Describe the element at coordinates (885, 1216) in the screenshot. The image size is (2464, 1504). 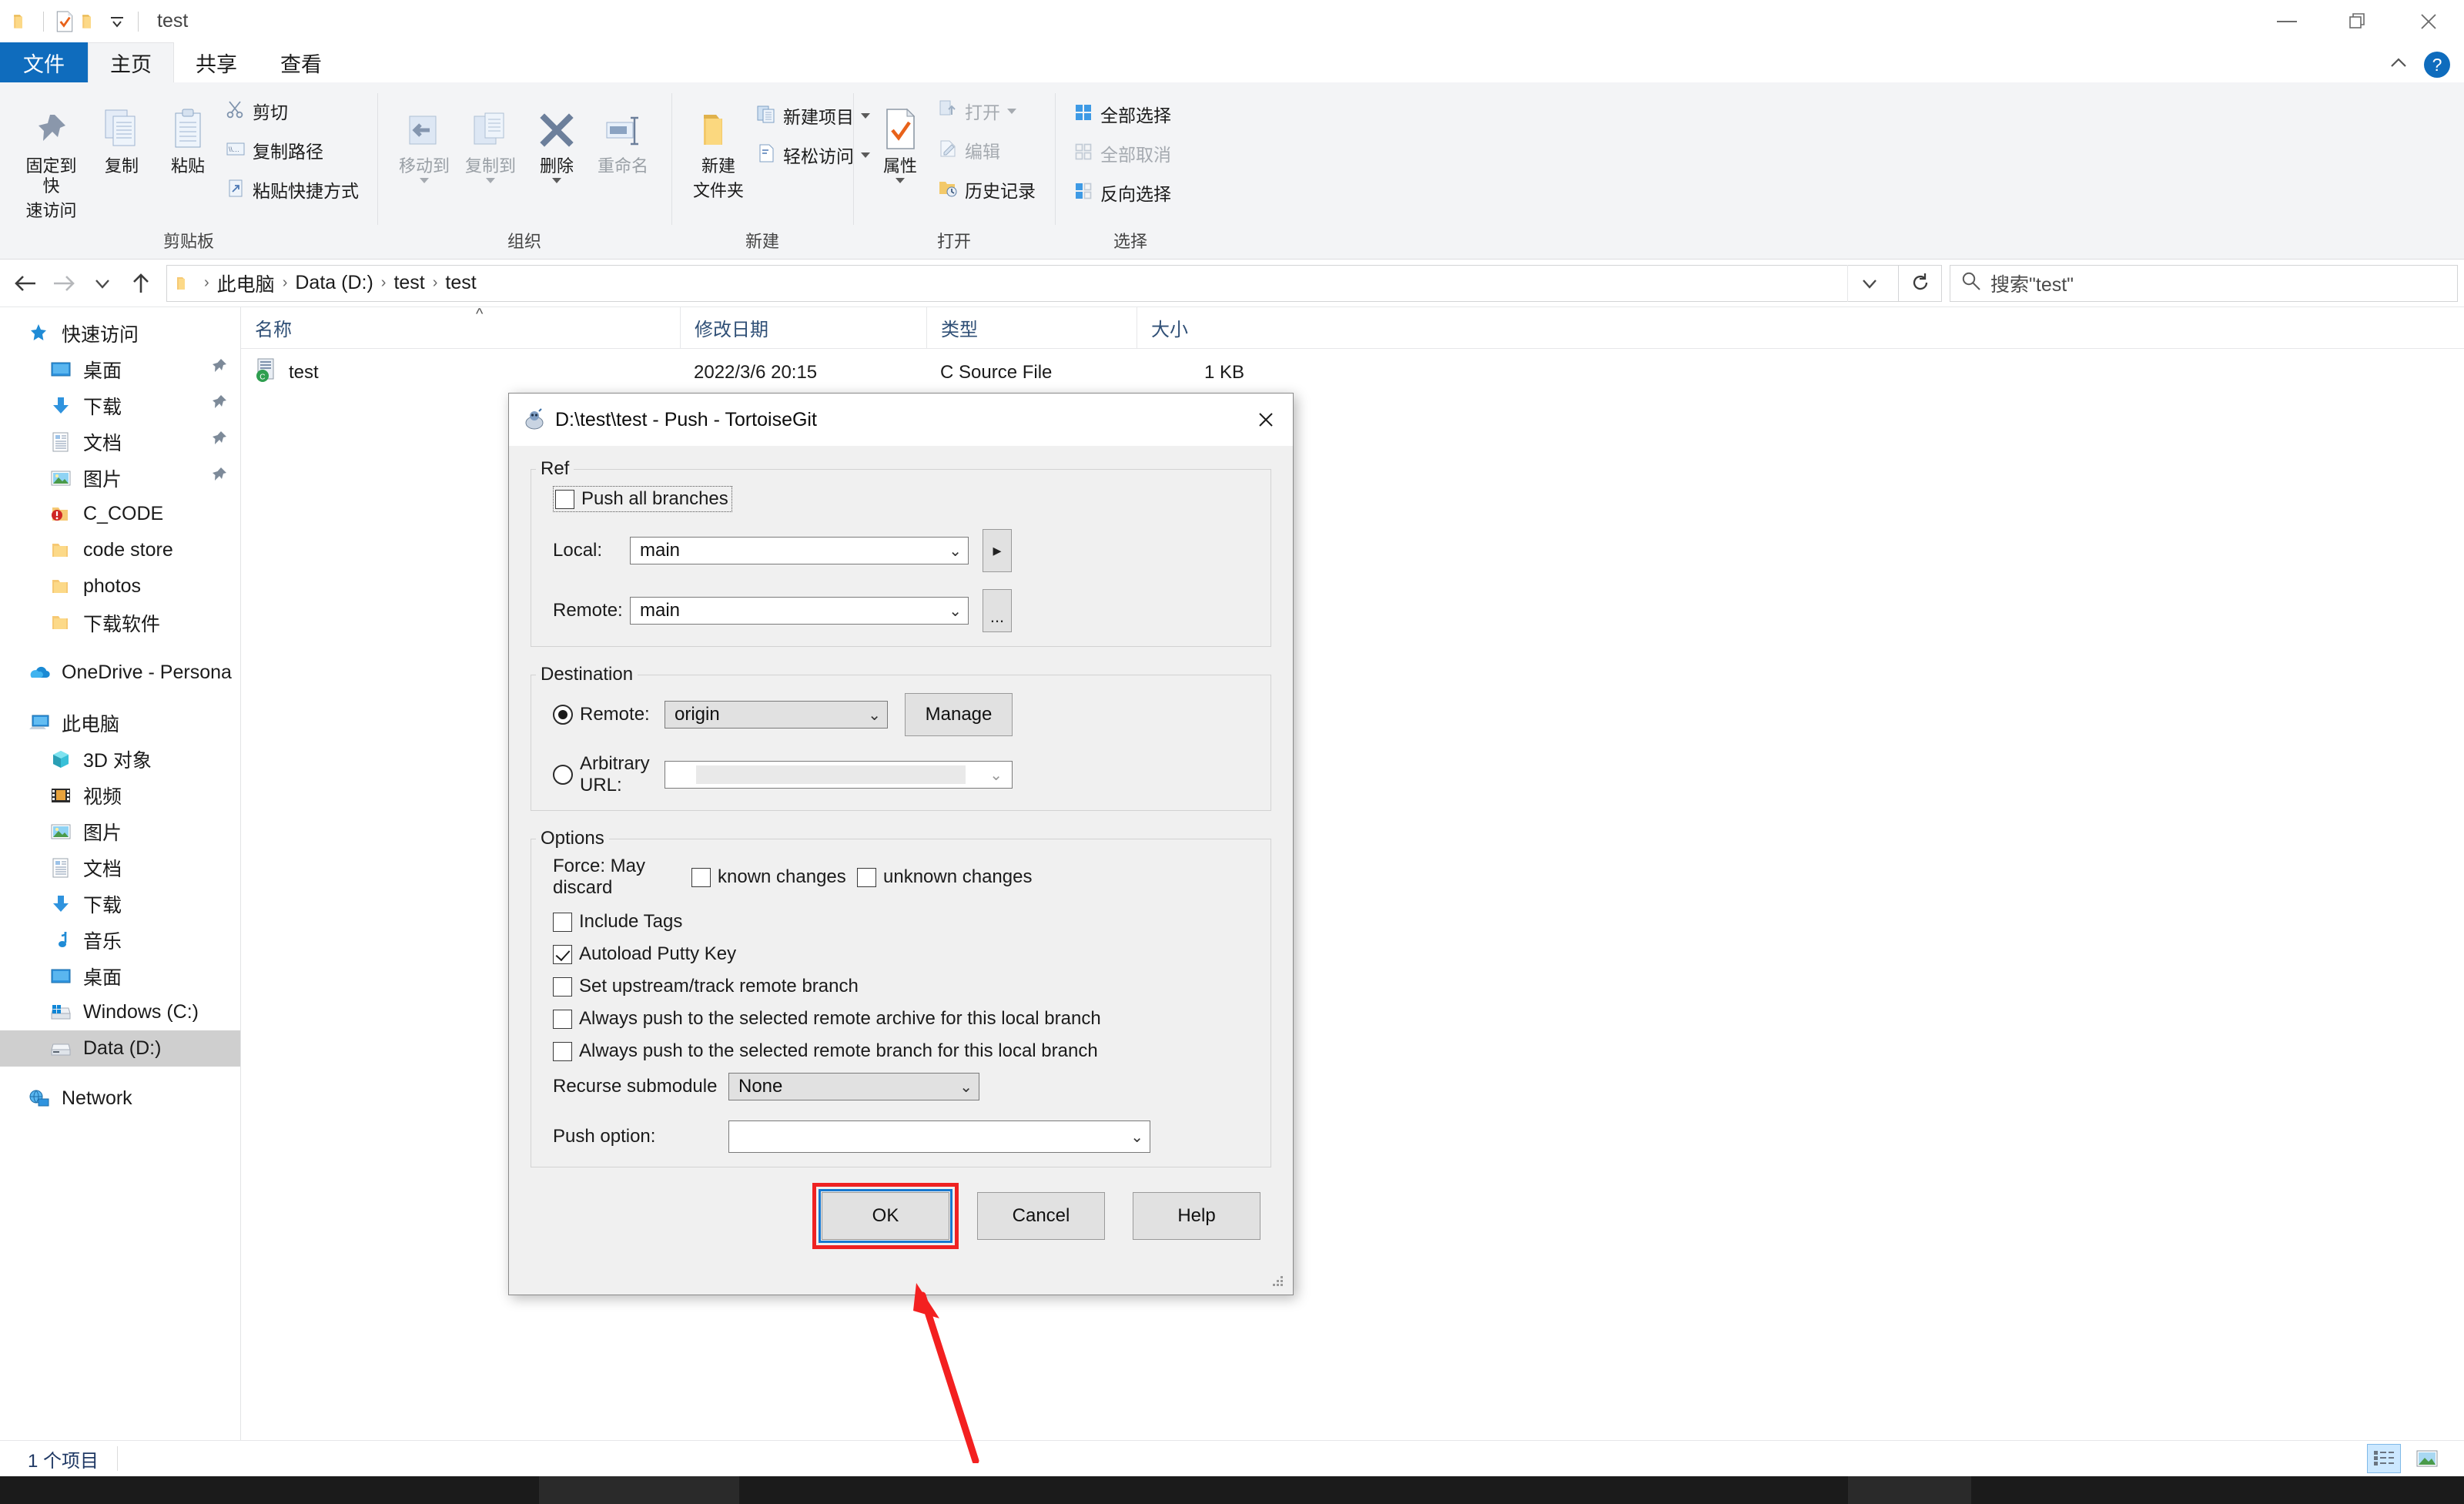
I see `ok-button: OK` at that location.